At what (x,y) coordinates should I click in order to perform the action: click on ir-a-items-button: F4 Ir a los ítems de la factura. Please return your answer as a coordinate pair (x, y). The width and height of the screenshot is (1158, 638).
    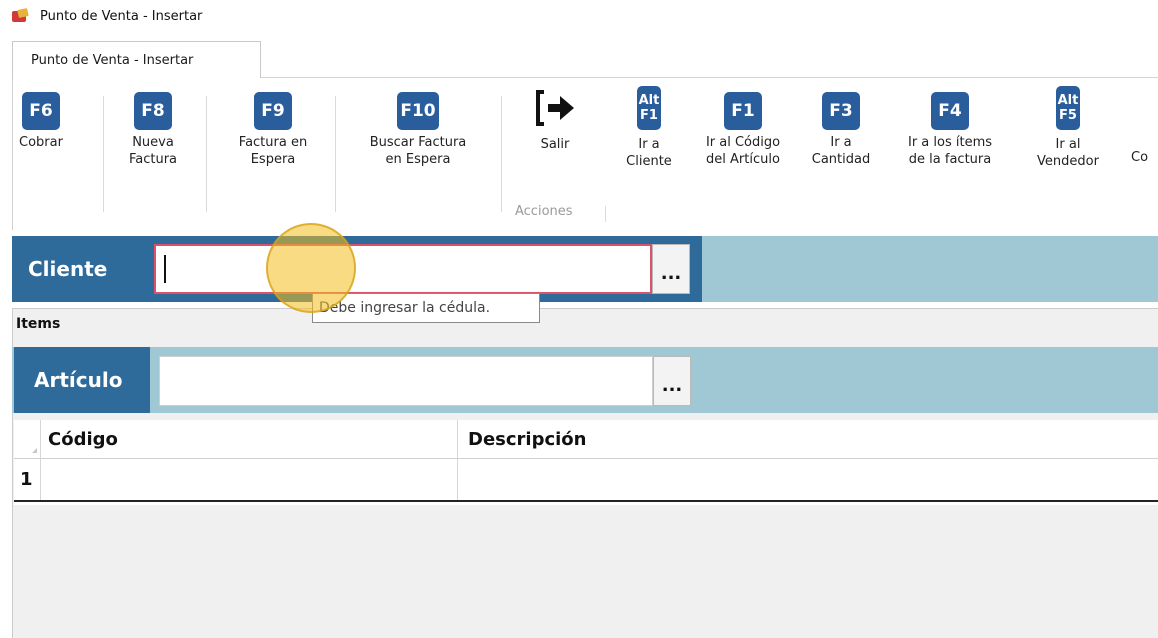
    Looking at the image, I should click on (950, 128).